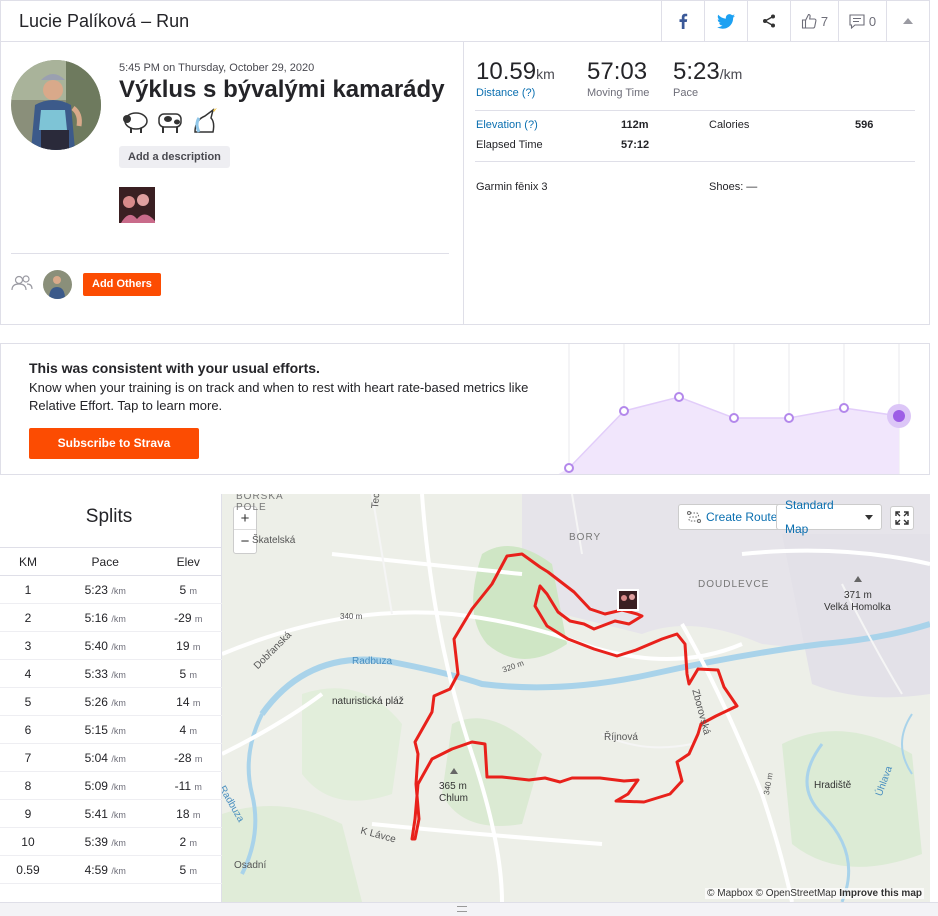 This screenshot has width=938, height=916. What do you see at coordinates (183, 617) in the screenshot?
I see `split-elev-value: -29` at bounding box center [183, 617].